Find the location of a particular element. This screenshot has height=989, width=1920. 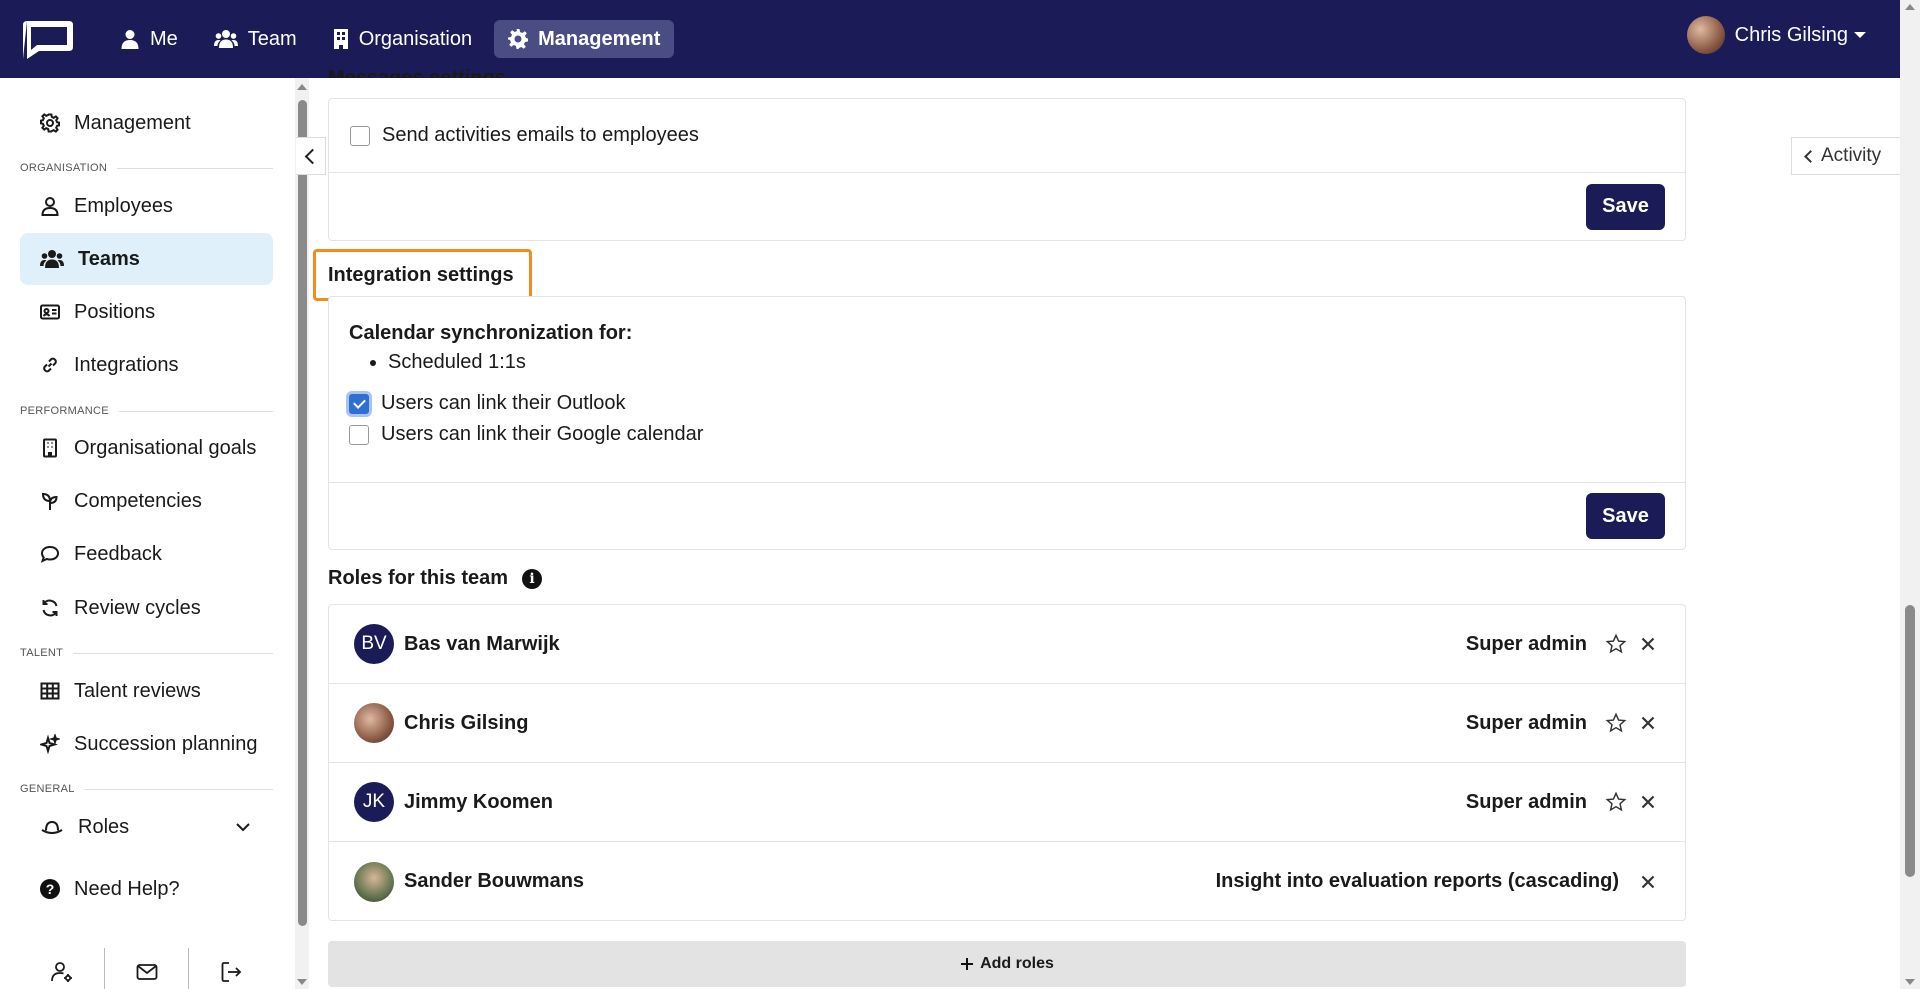

sidebar-item-talent-reviews: Talent reviews is located at coordinates (146, 691).